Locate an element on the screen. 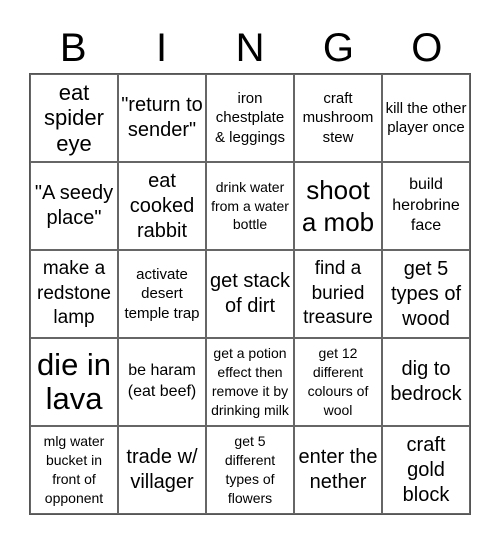 This screenshot has width=500, height=544. bingo-cell: dig to bedrock is located at coordinates (426, 382).